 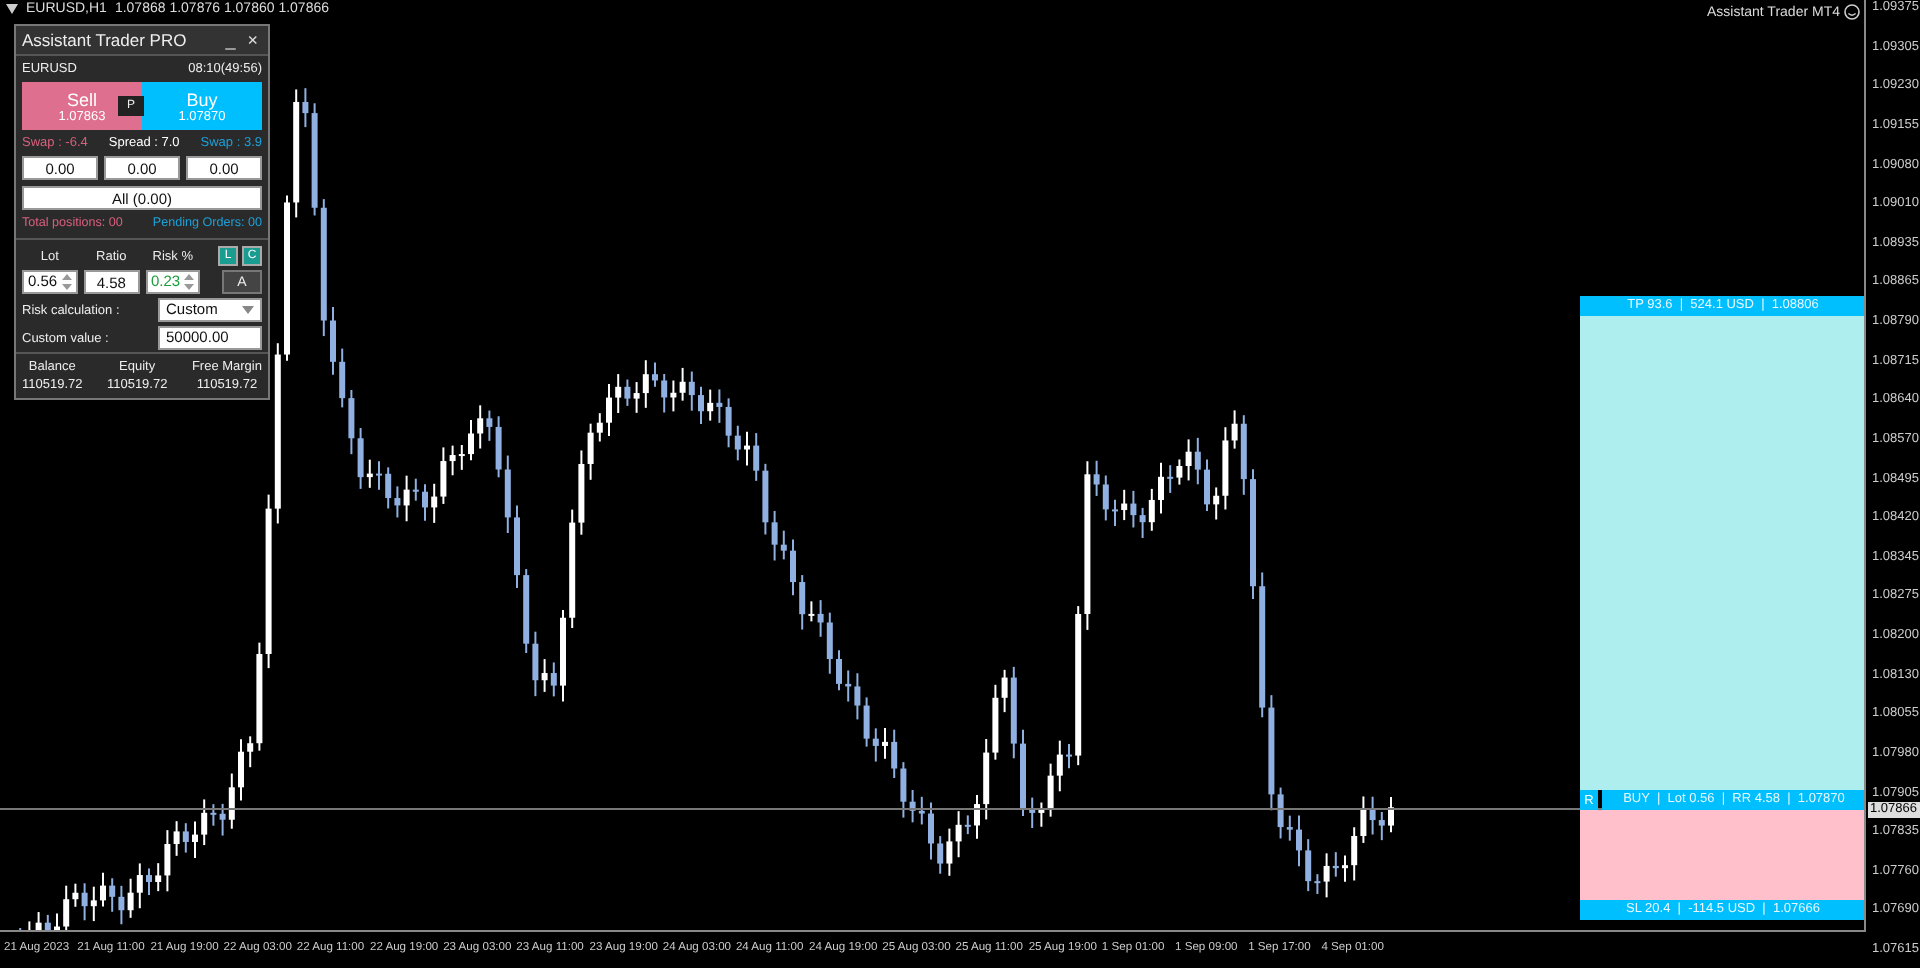 What do you see at coordinates (12, 9) in the screenshot?
I see `dropdown-triangle-icon` at bounding box center [12, 9].